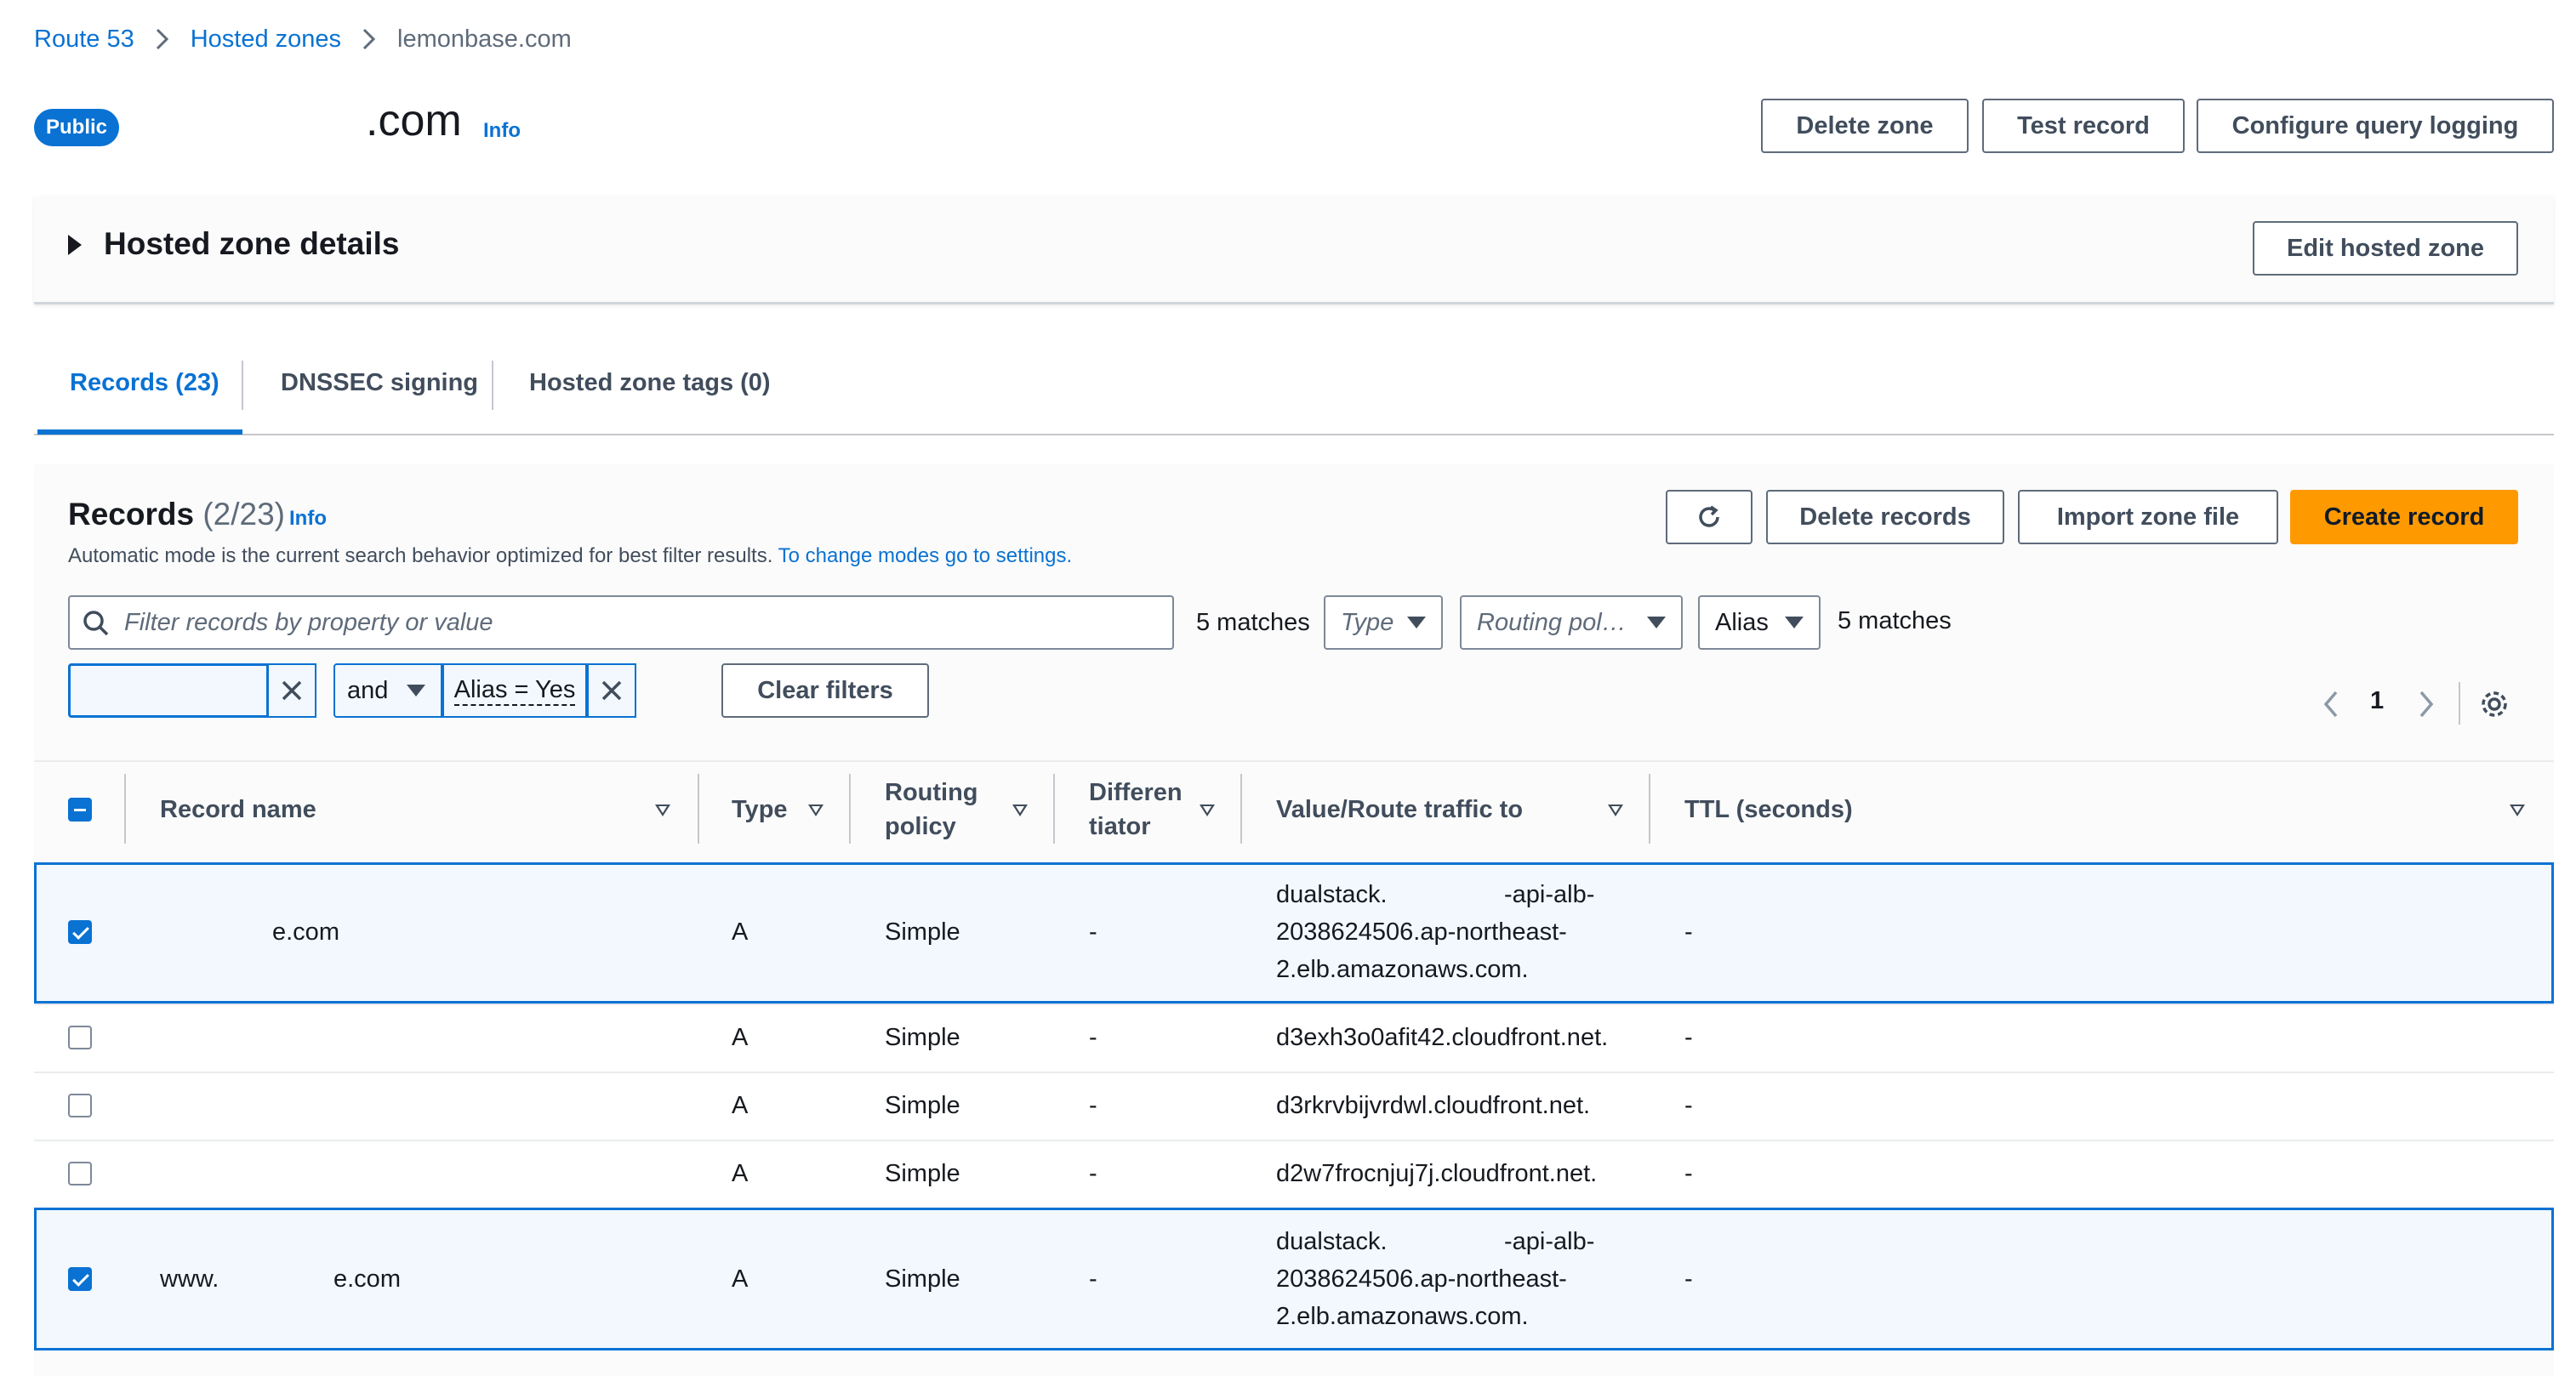 This screenshot has height=1376, width=2576. Describe the element at coordinates (131, 514) in the screenshot. I see `records-title: Records` at that location.